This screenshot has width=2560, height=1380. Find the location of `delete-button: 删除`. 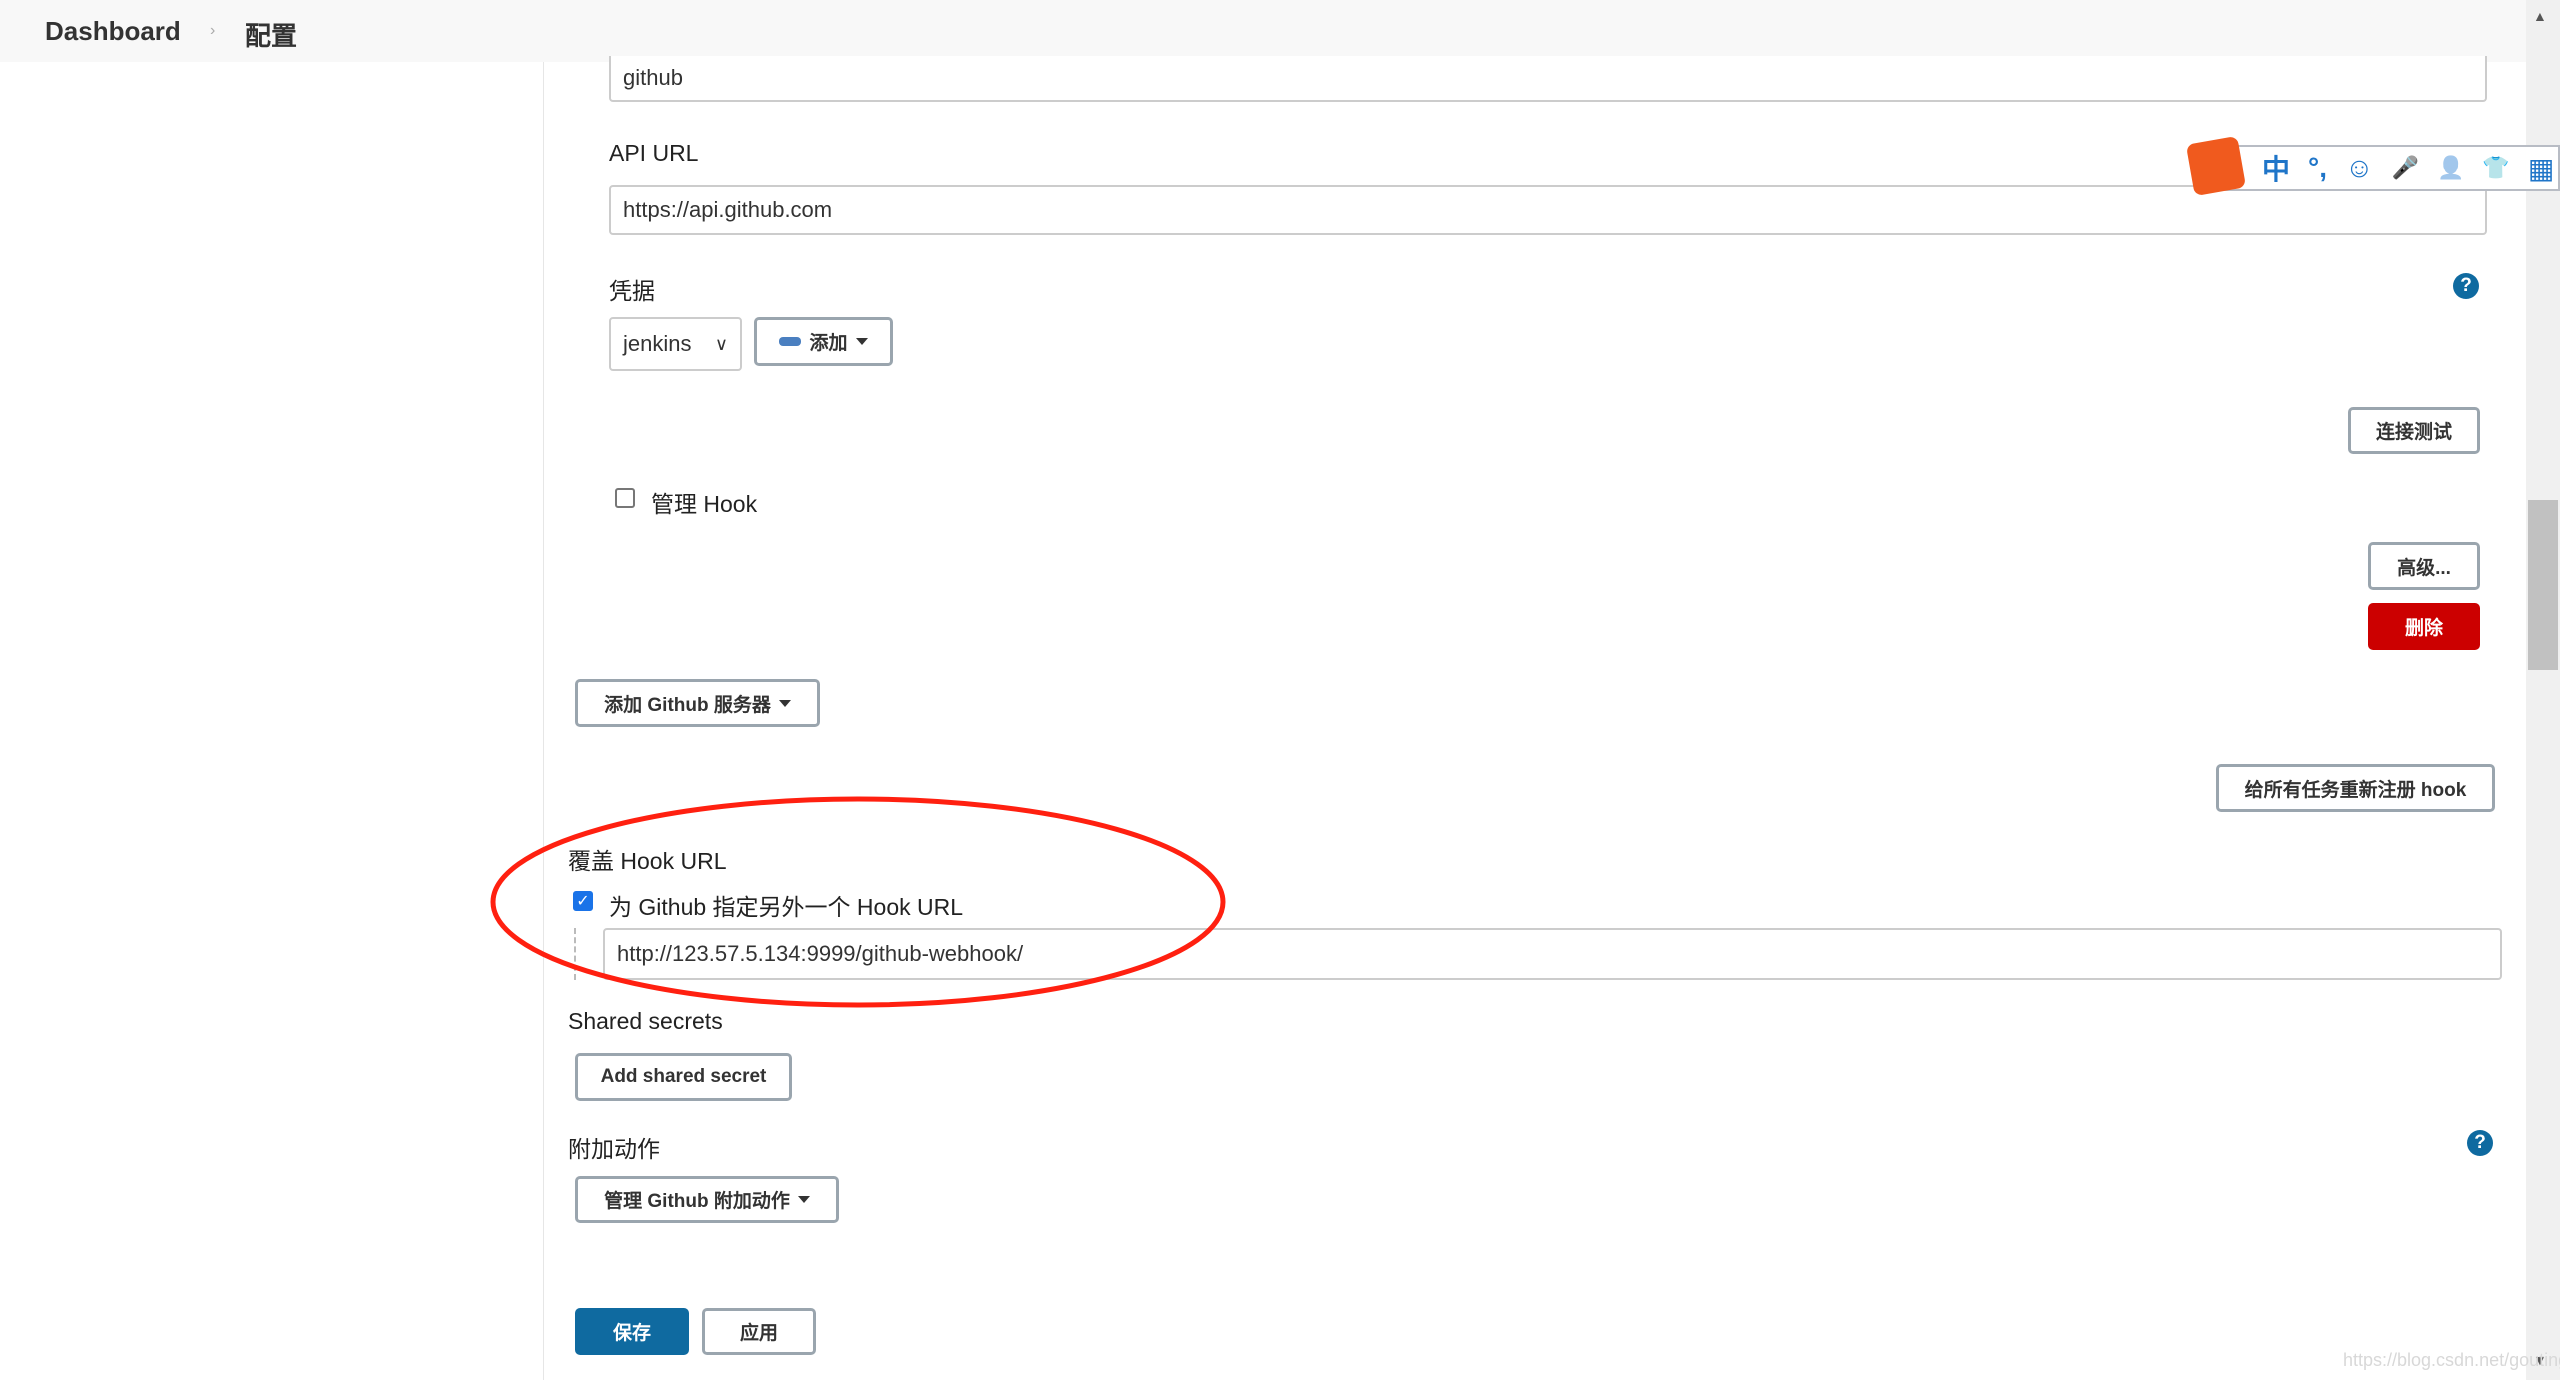

delete-button: 删除 is located at coordinates (2424, 626).